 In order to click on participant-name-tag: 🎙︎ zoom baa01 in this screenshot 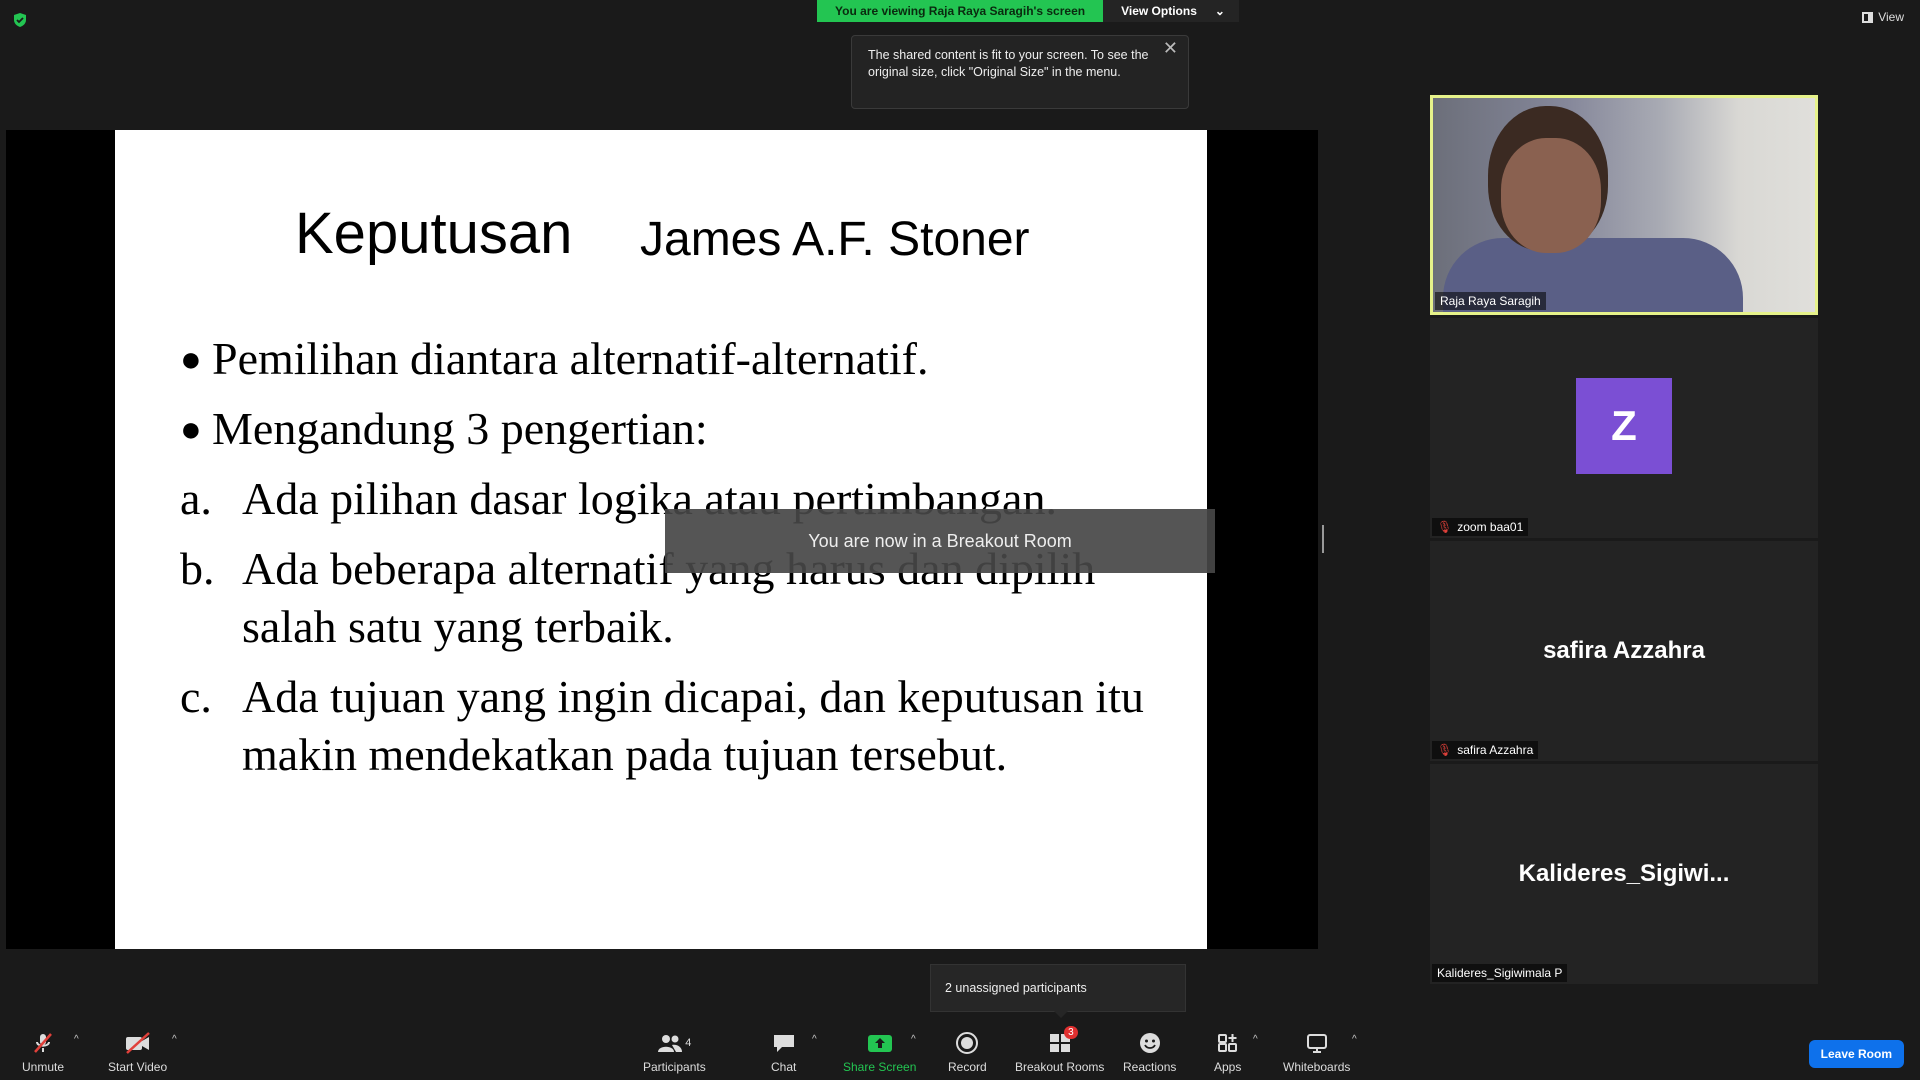, I will do `click(1480, 527)`.